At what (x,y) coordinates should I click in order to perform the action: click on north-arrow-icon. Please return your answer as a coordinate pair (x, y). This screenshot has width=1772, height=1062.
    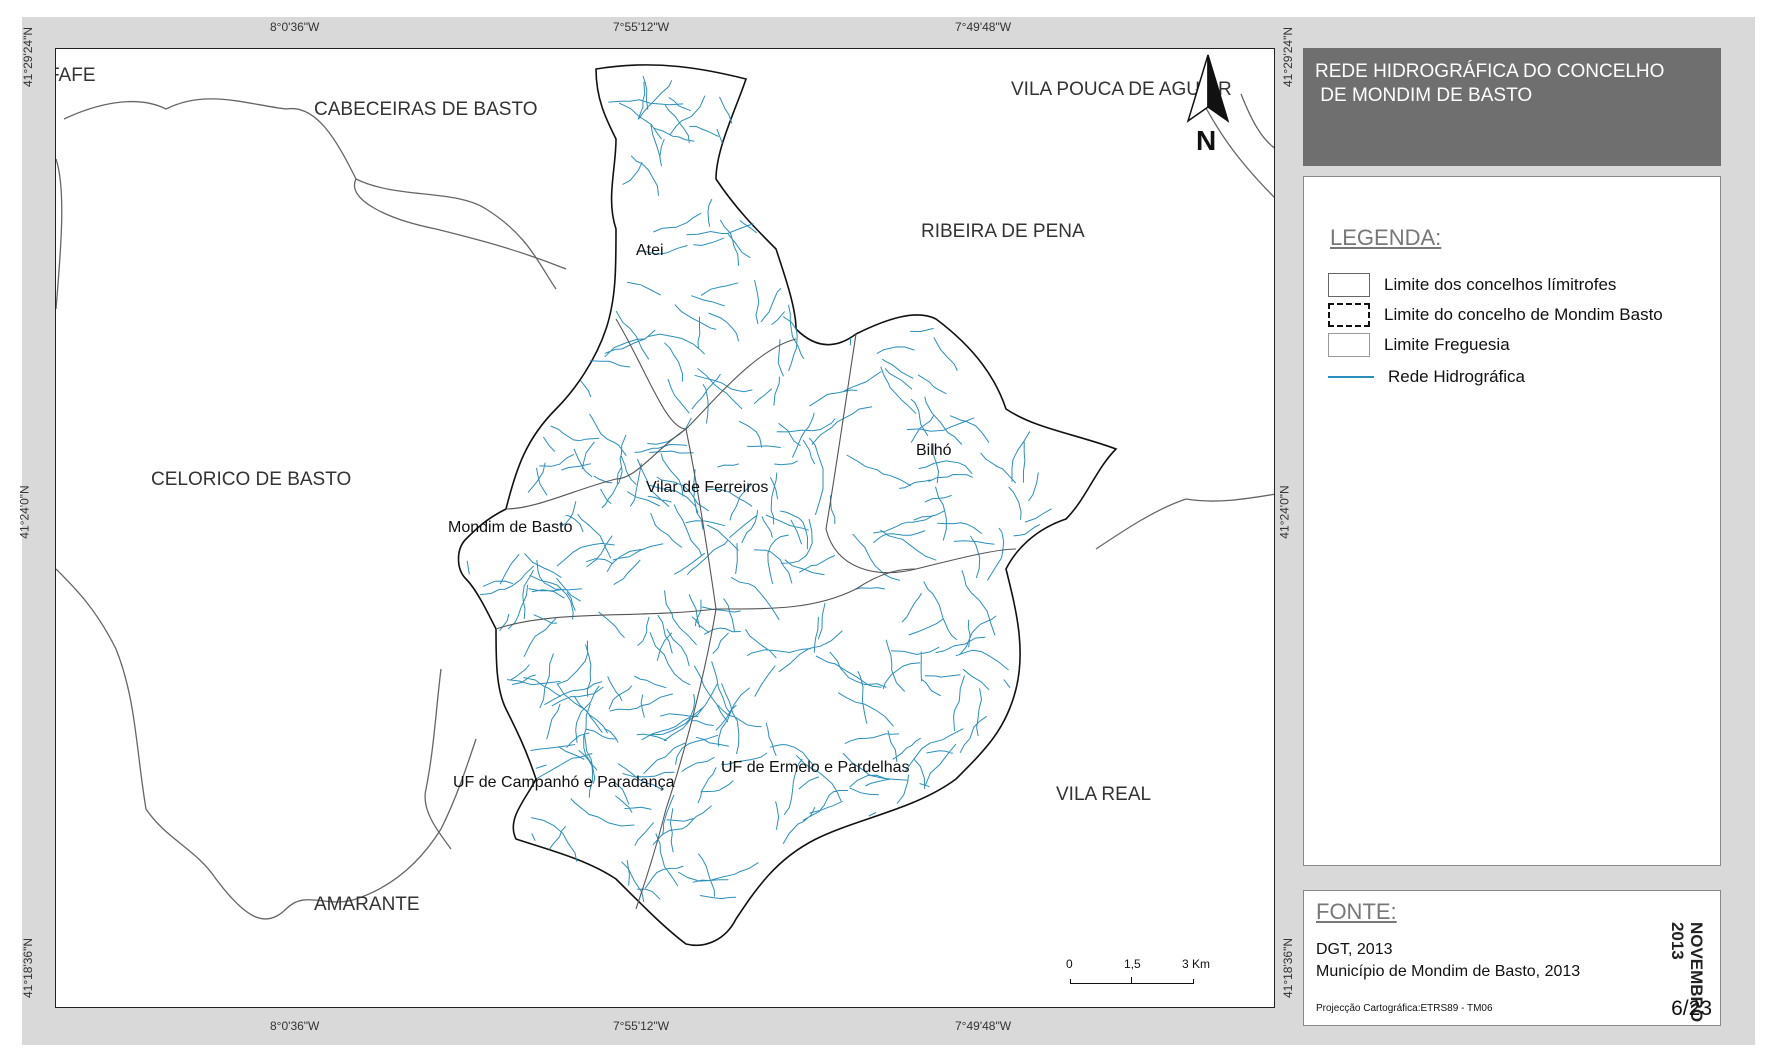
    Looking at the image, I should click on (1208, 88).